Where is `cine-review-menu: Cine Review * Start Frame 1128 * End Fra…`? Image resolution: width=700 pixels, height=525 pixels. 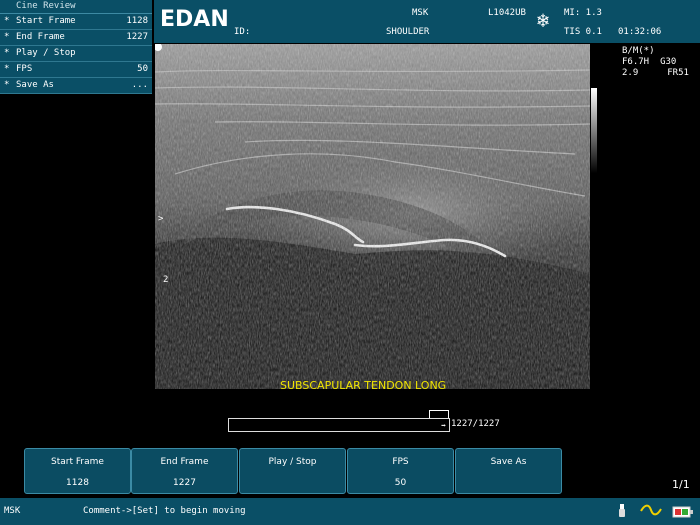 cine-review-menu: Cine Review * Start Frame 1128 * End Fra… is located at coordinates (76, 47).